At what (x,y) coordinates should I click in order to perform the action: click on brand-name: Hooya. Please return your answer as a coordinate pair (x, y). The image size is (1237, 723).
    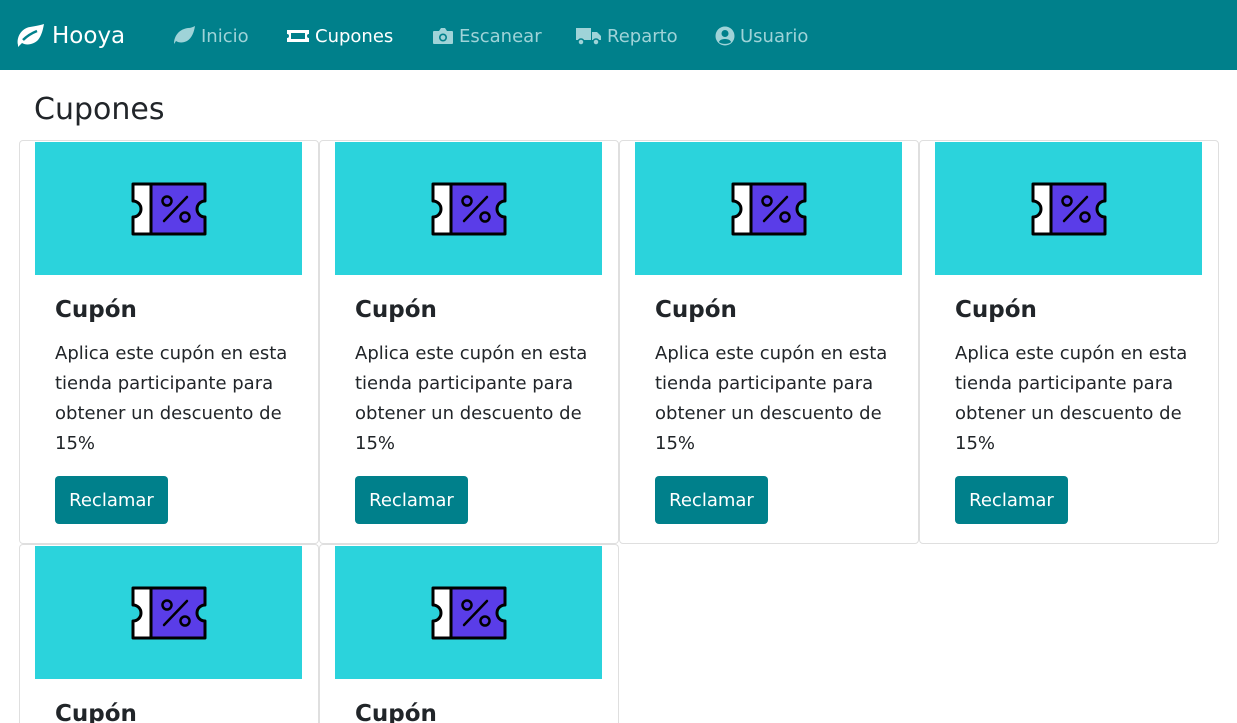
    Looking at the image, I should click on (89, 36).